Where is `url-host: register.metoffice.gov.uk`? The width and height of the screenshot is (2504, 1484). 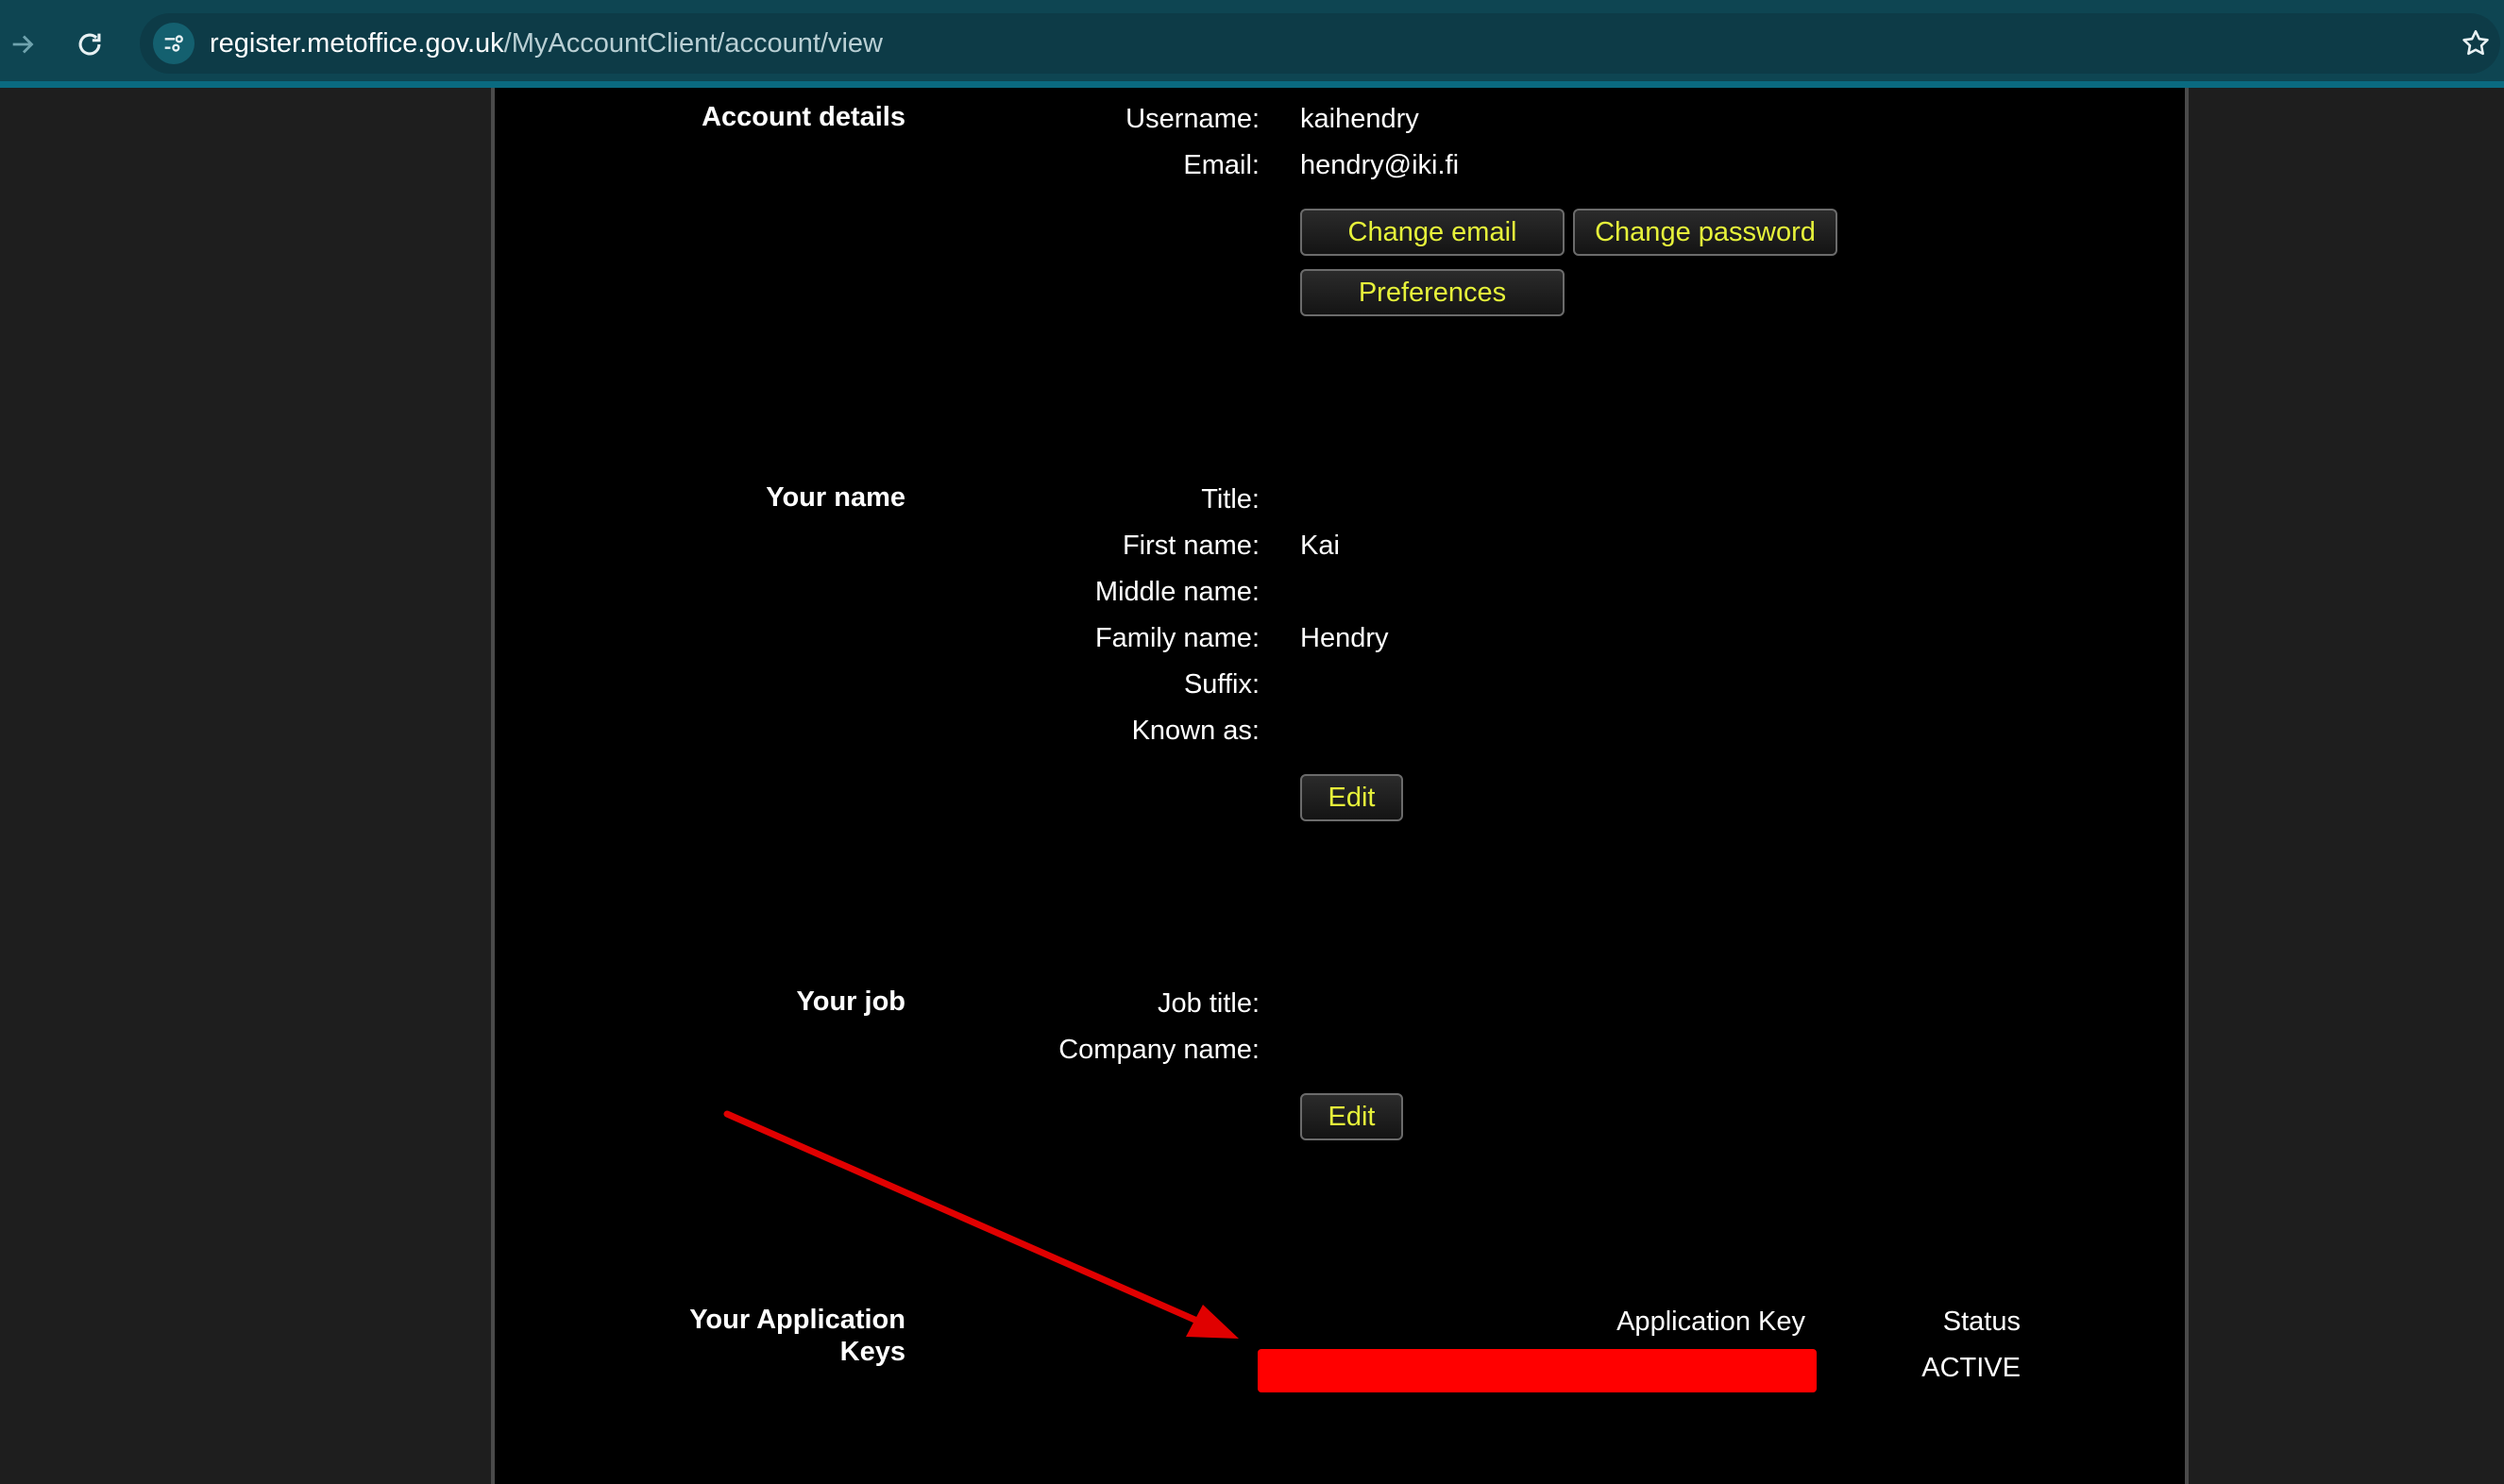 url-host: register.metoffice.gov.uk is located at coordinates (357, 43).